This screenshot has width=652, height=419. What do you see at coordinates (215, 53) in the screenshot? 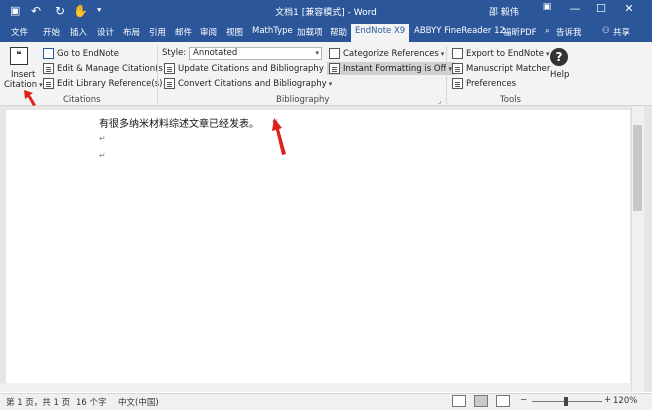
I see `style-value: Annotated` at bounding box center [215, 53].